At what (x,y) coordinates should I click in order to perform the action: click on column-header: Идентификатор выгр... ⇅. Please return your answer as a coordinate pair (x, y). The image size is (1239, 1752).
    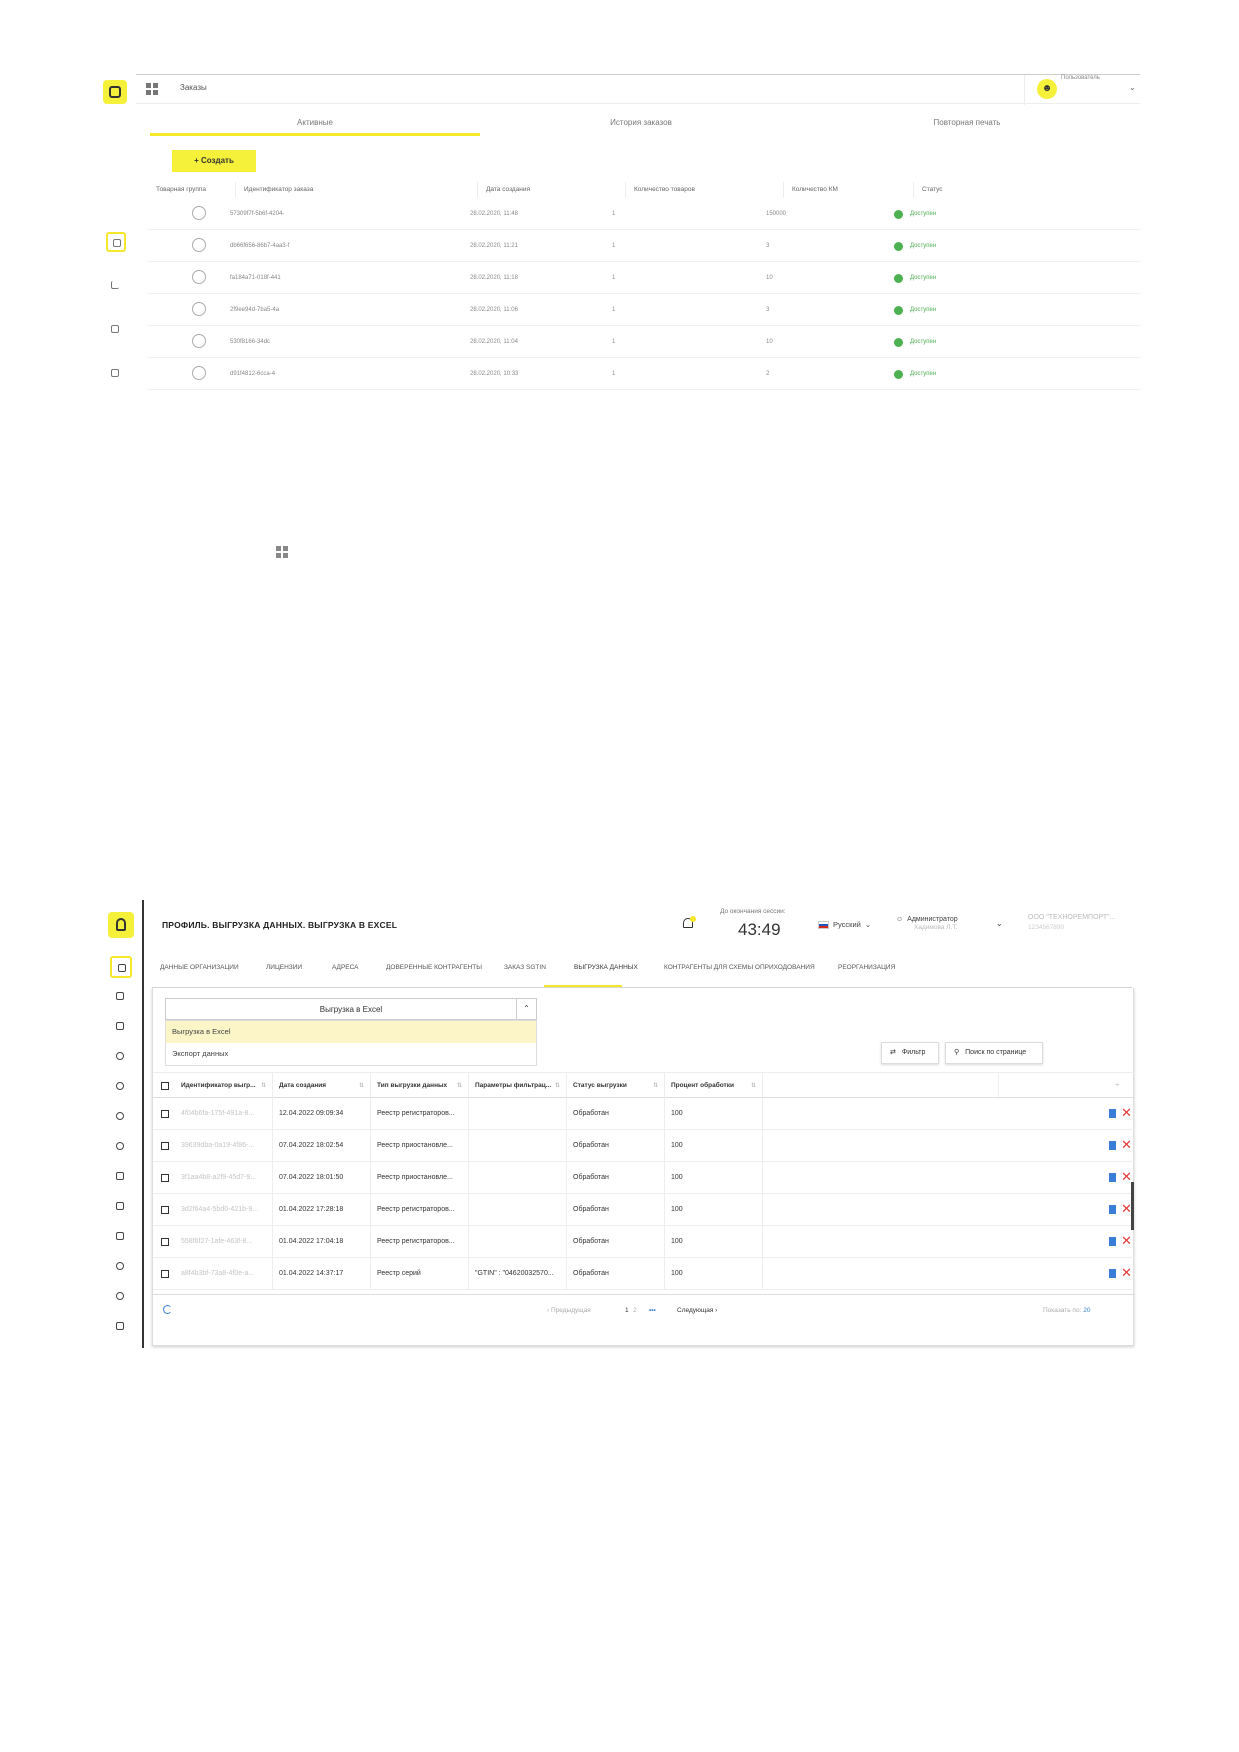
    Looking at the image, I should click on (224, 1086).